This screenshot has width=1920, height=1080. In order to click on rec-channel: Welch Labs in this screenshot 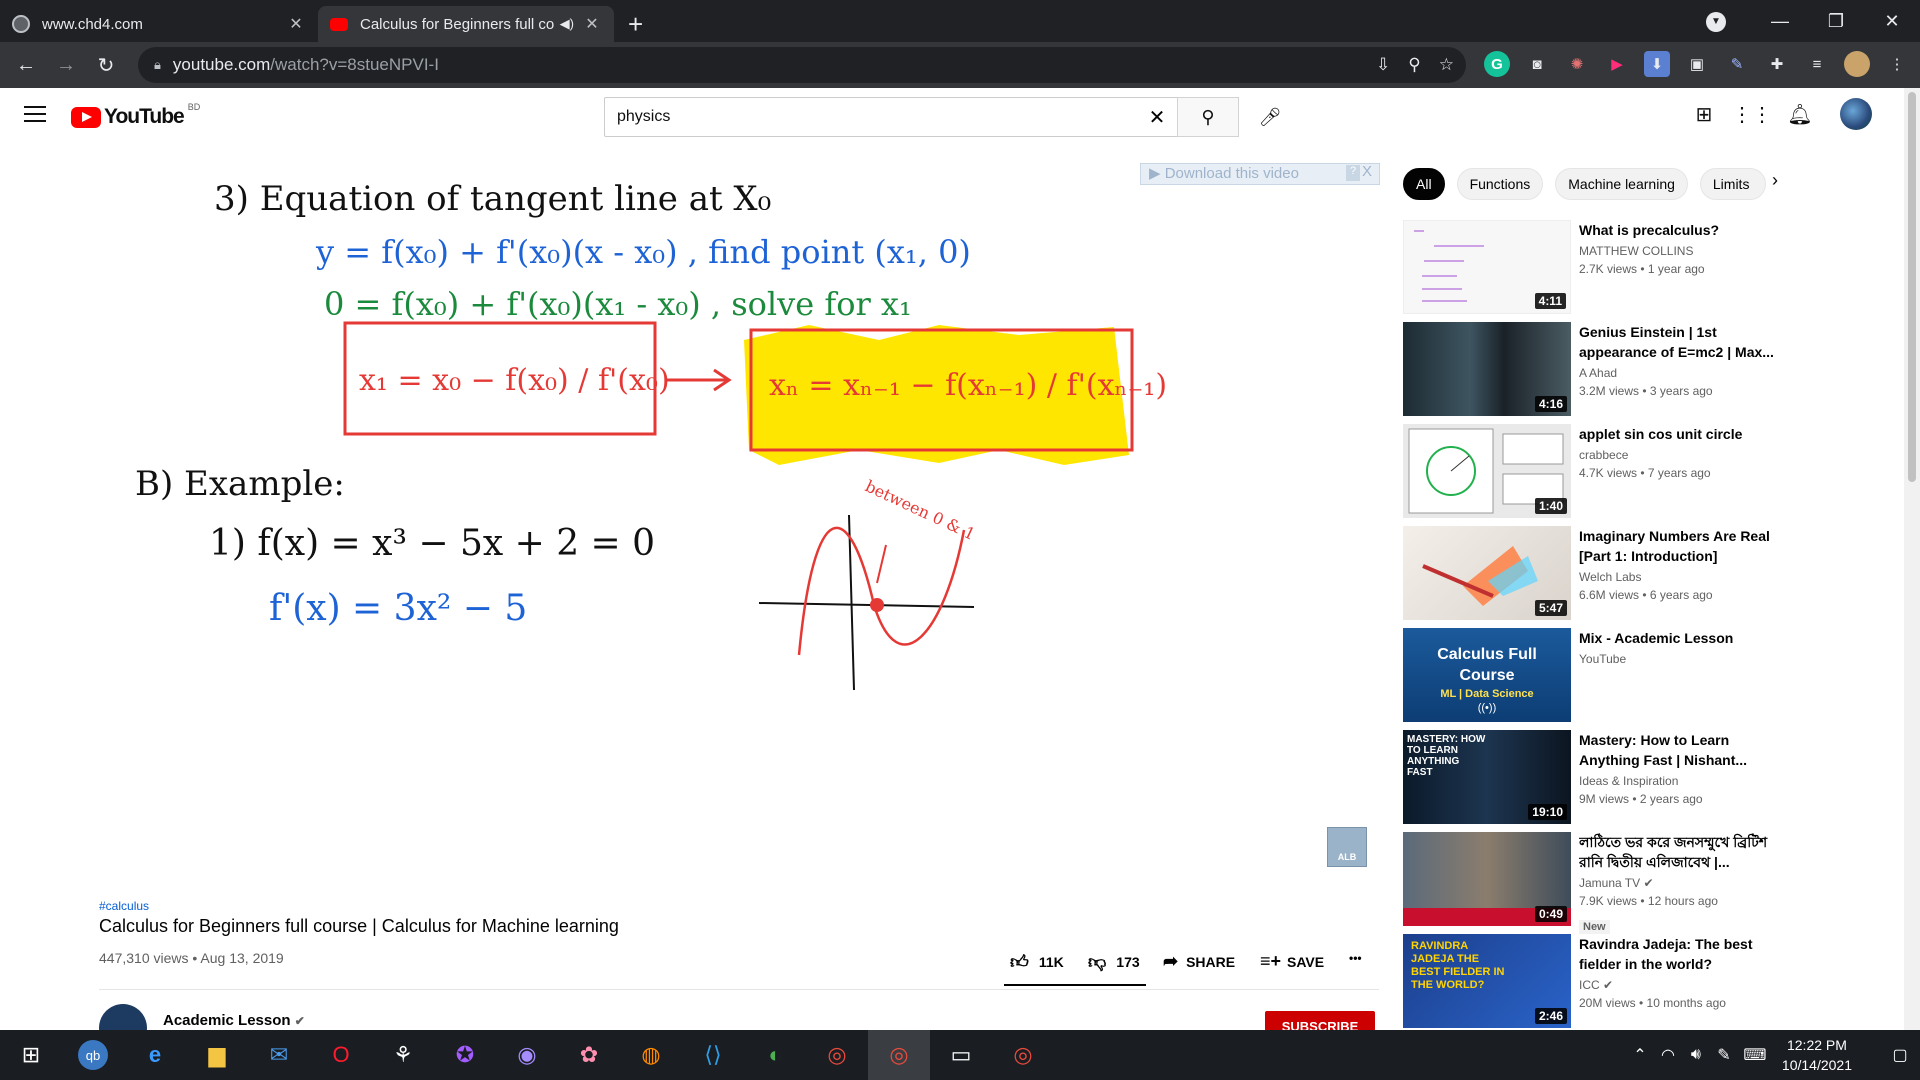, I will do `click(1610, 577)`.